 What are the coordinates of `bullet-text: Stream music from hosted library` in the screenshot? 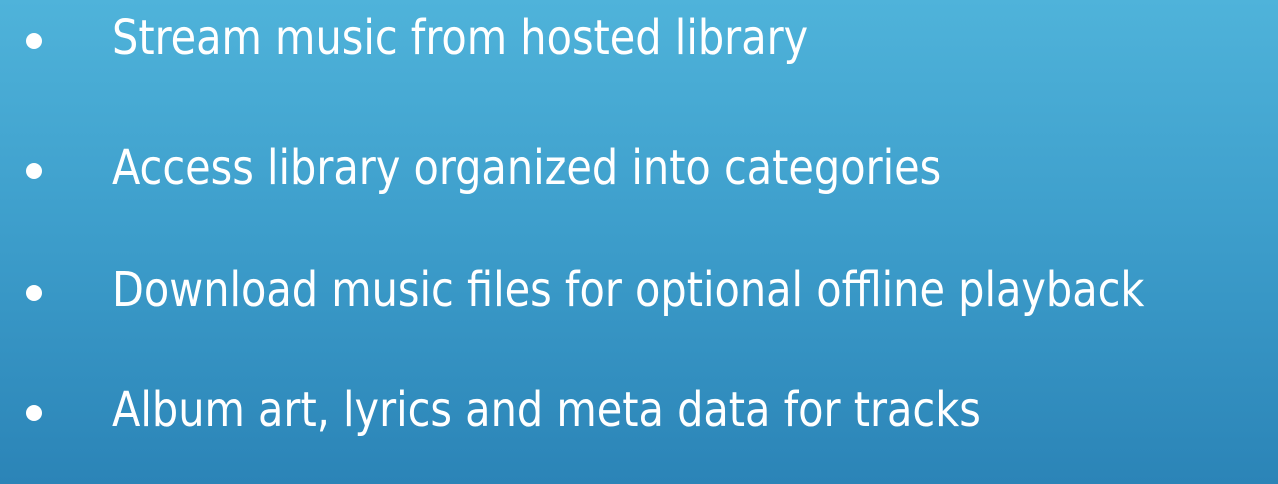 It's located at (460, 38).